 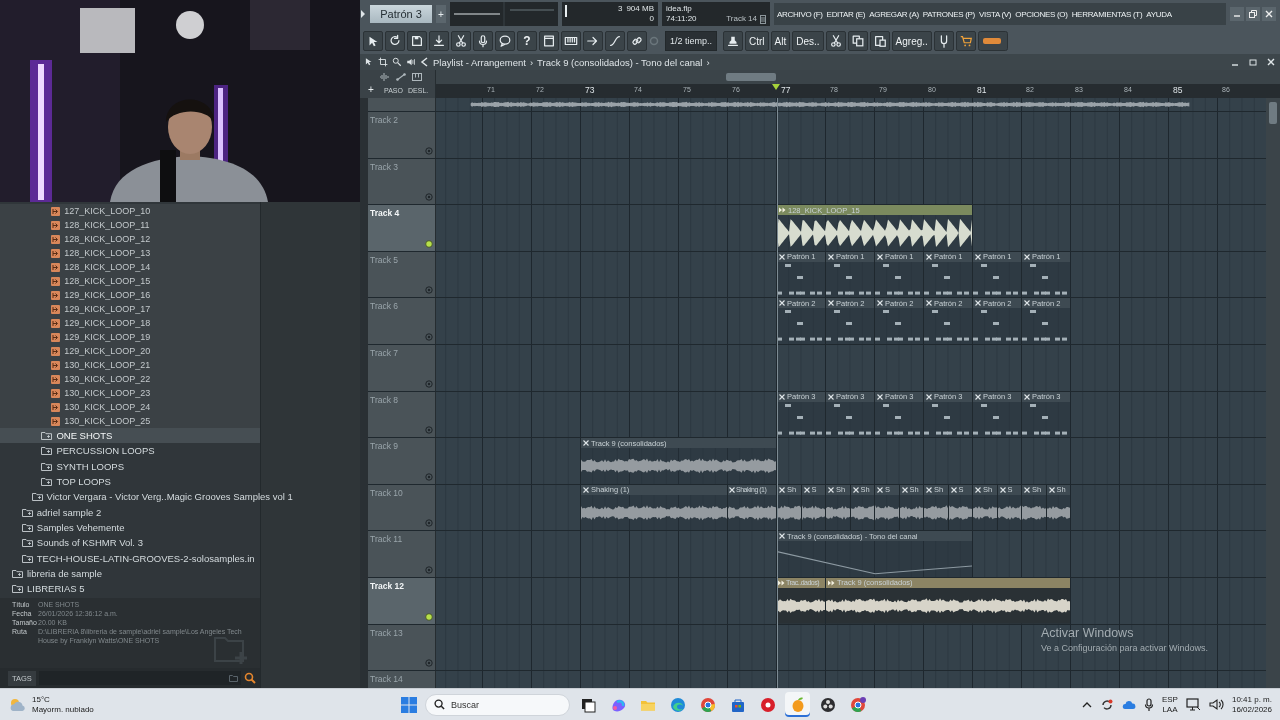 I want to click on browser-file-item: 127_KICK_LOOP_10, so click(x=130, y=211).